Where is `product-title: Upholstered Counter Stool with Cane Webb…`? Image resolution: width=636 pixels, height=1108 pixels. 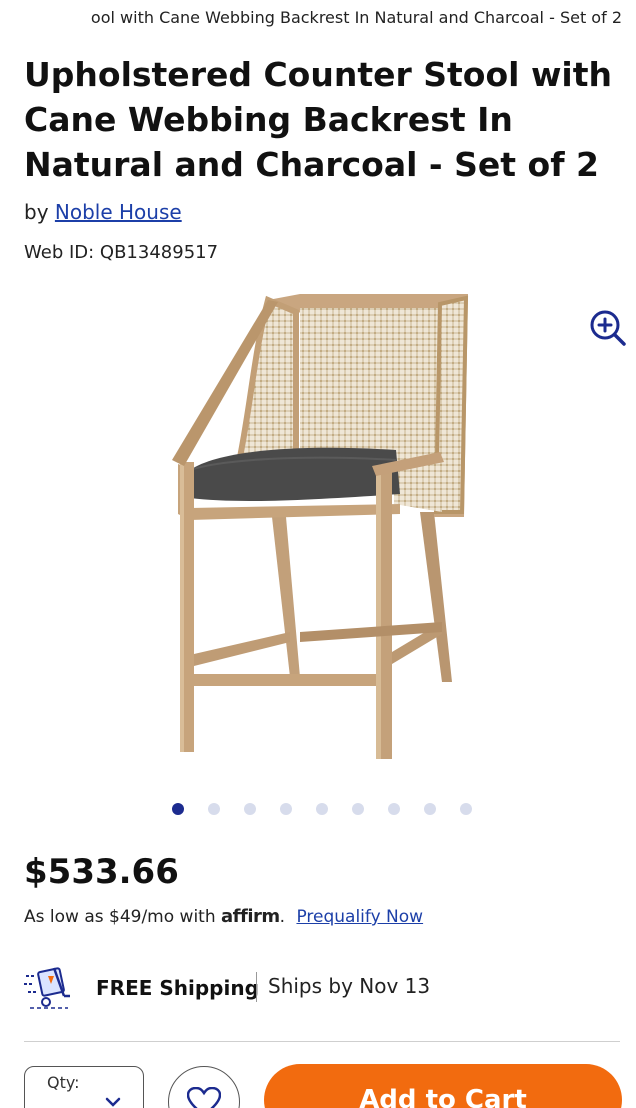 product-title: Upholstered Counter Stool with Cane Webb… is located at coordinates (318, 119).